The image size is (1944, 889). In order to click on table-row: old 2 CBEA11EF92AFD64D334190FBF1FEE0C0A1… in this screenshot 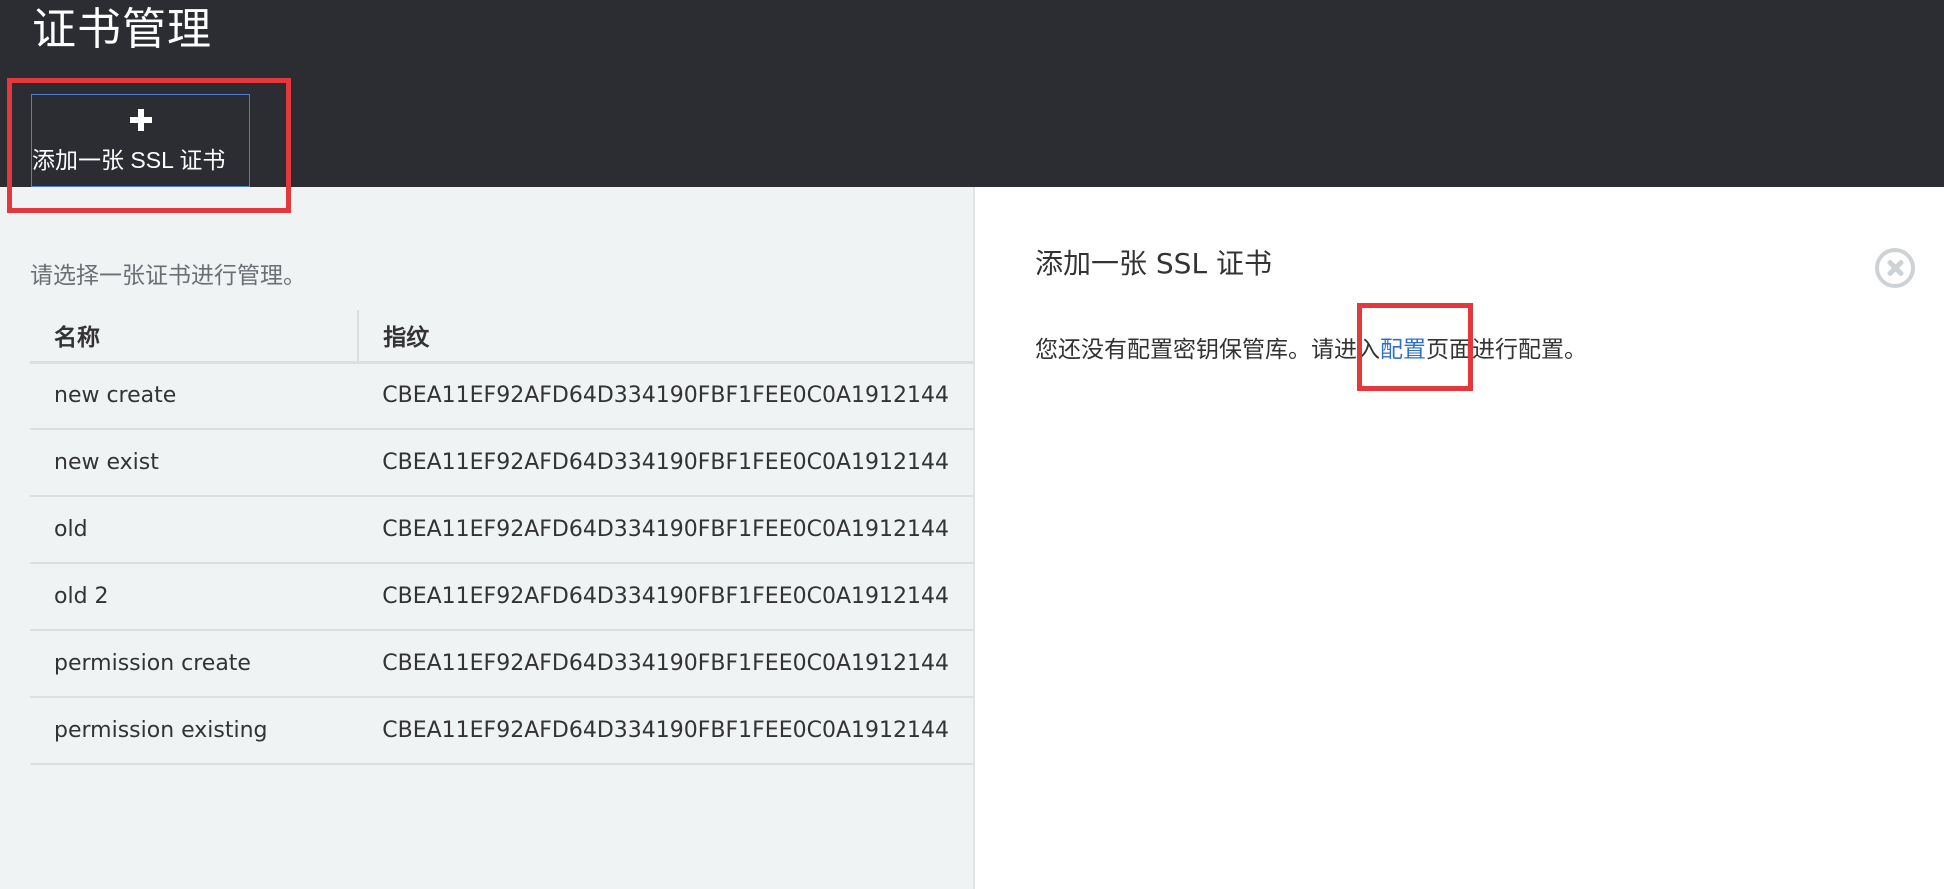, I will do `click(501, 597)`.